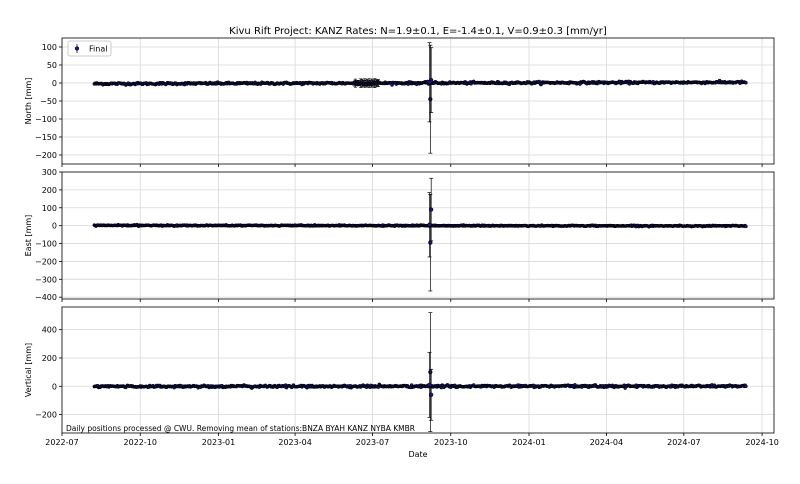 This screenshot has height=484, width=800. What do you see at coordinates (761, 442) in the screenshot?
I see `x-tick-label: 2024-10` at bounding box center [761, 442].